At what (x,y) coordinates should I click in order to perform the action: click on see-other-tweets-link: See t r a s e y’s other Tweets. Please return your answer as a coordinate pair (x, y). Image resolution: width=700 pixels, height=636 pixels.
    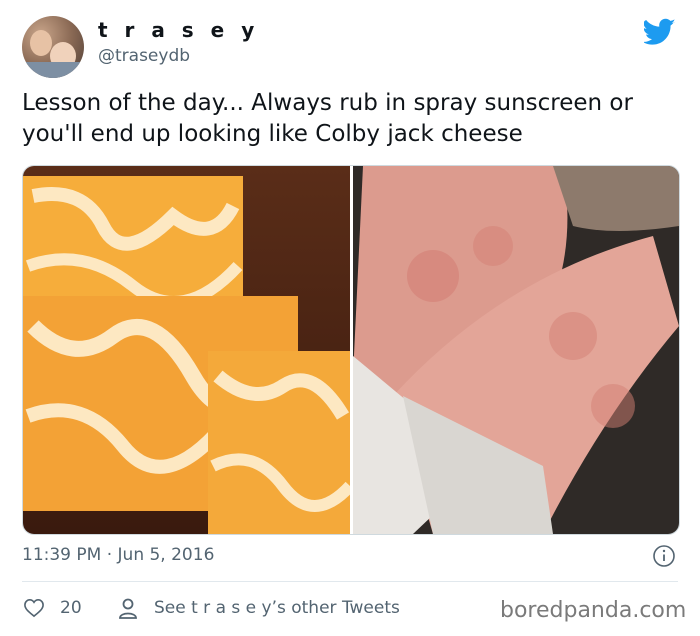
    Looking at the image, I should click on (277, 608).